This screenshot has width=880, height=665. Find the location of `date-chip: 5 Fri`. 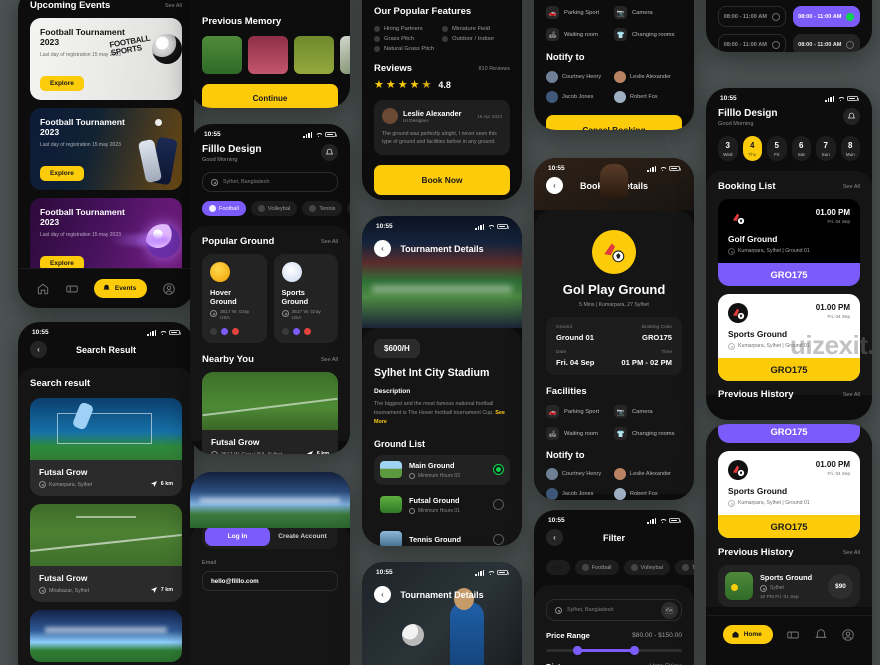

date-chip: 5 Fri is located at coordinates (777, 148).